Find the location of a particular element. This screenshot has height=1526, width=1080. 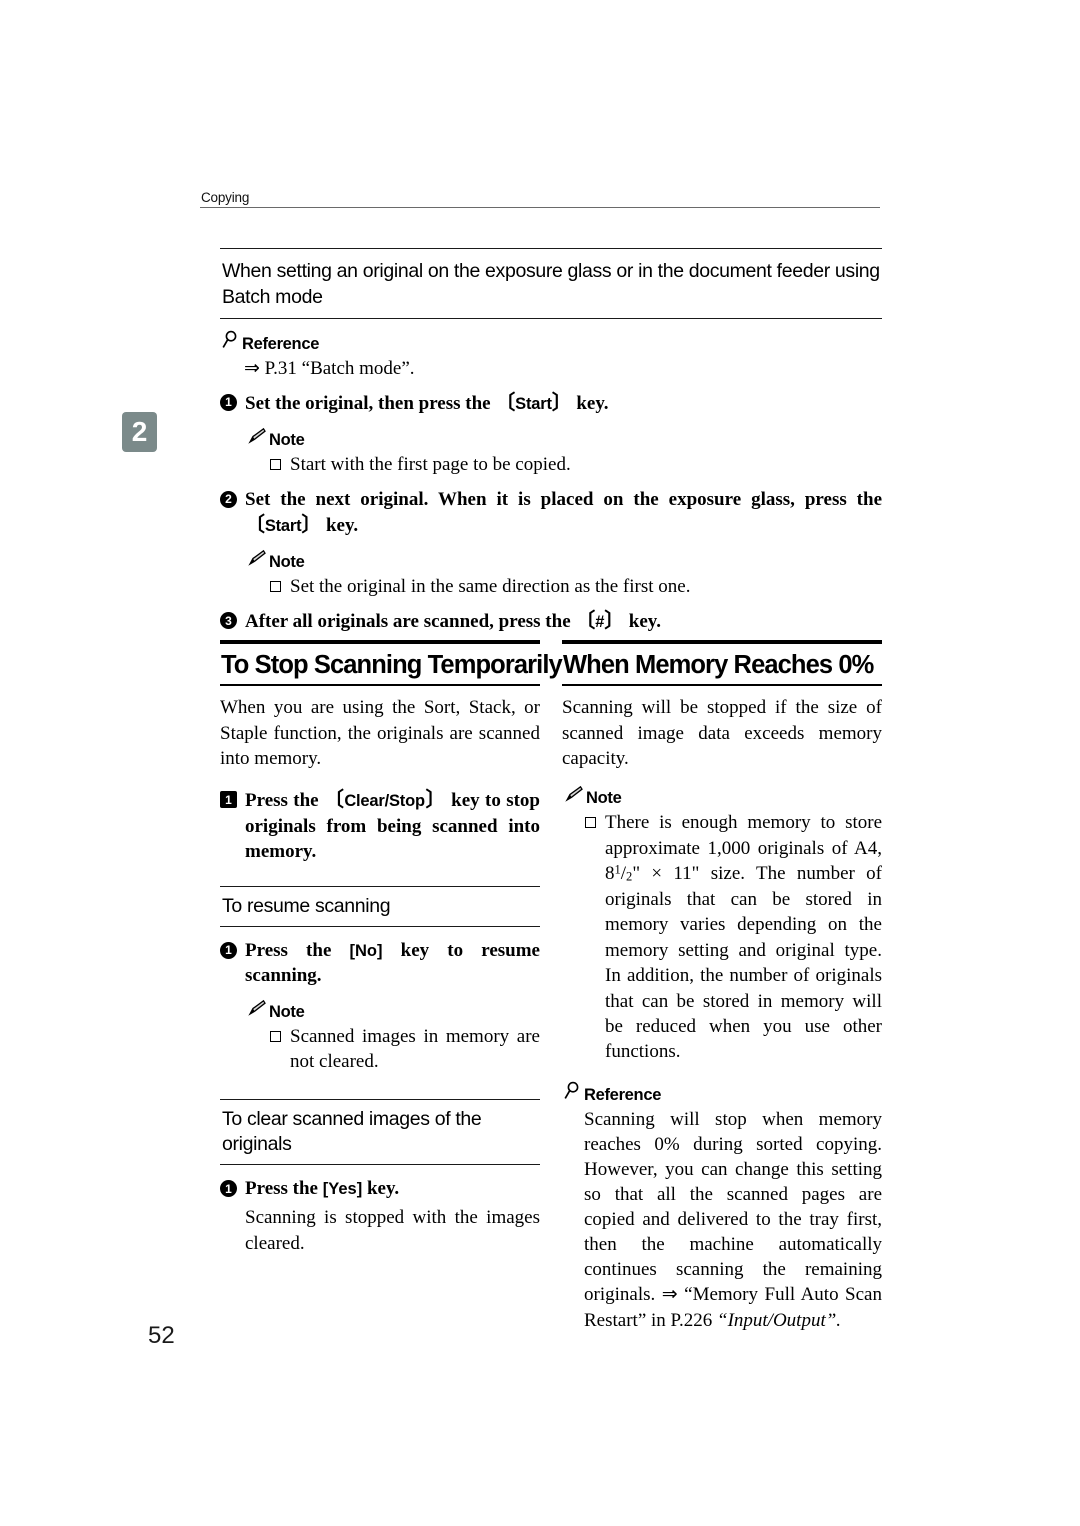

left-sub1-step-text-before: Press the is located at coordinates (297, 950).